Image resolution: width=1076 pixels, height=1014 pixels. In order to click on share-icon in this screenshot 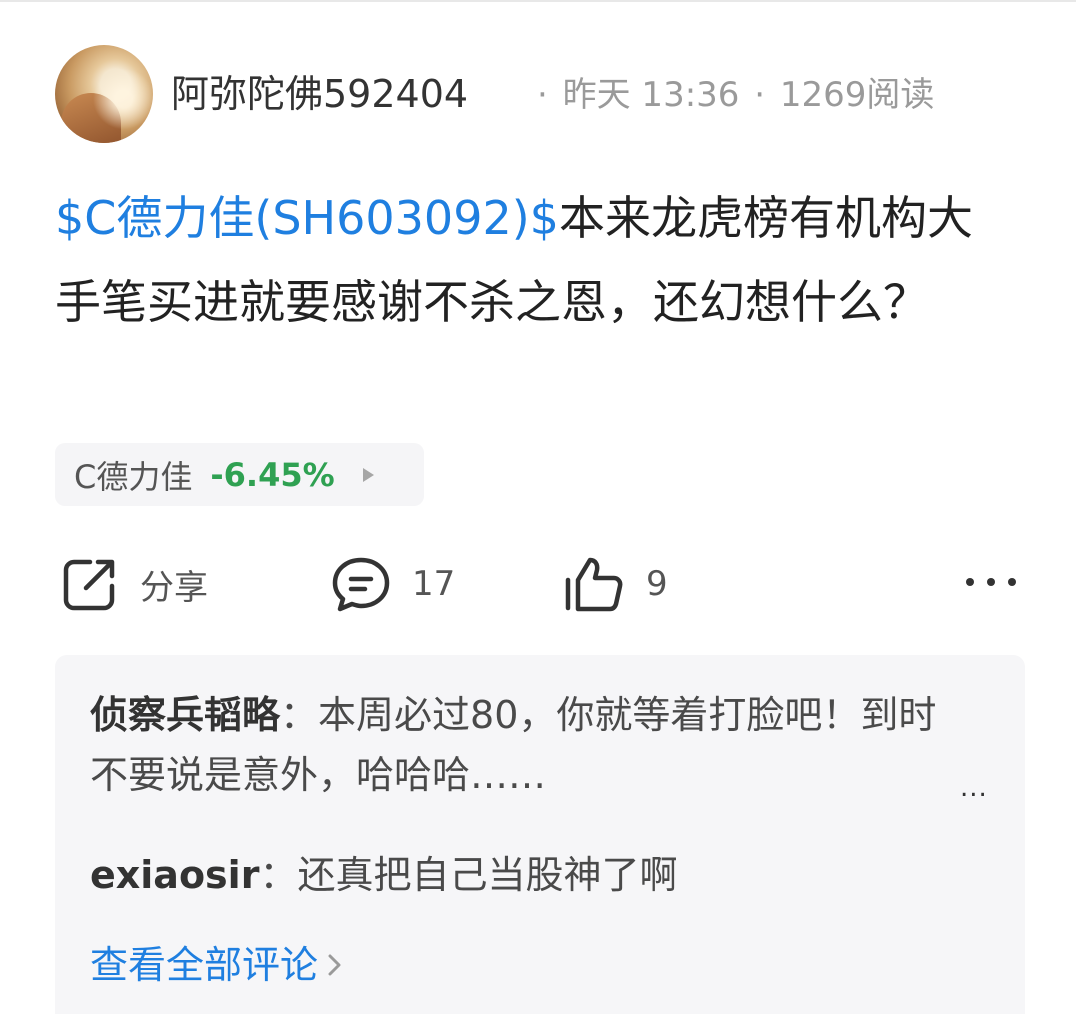, I will do `click(89, 585)`.